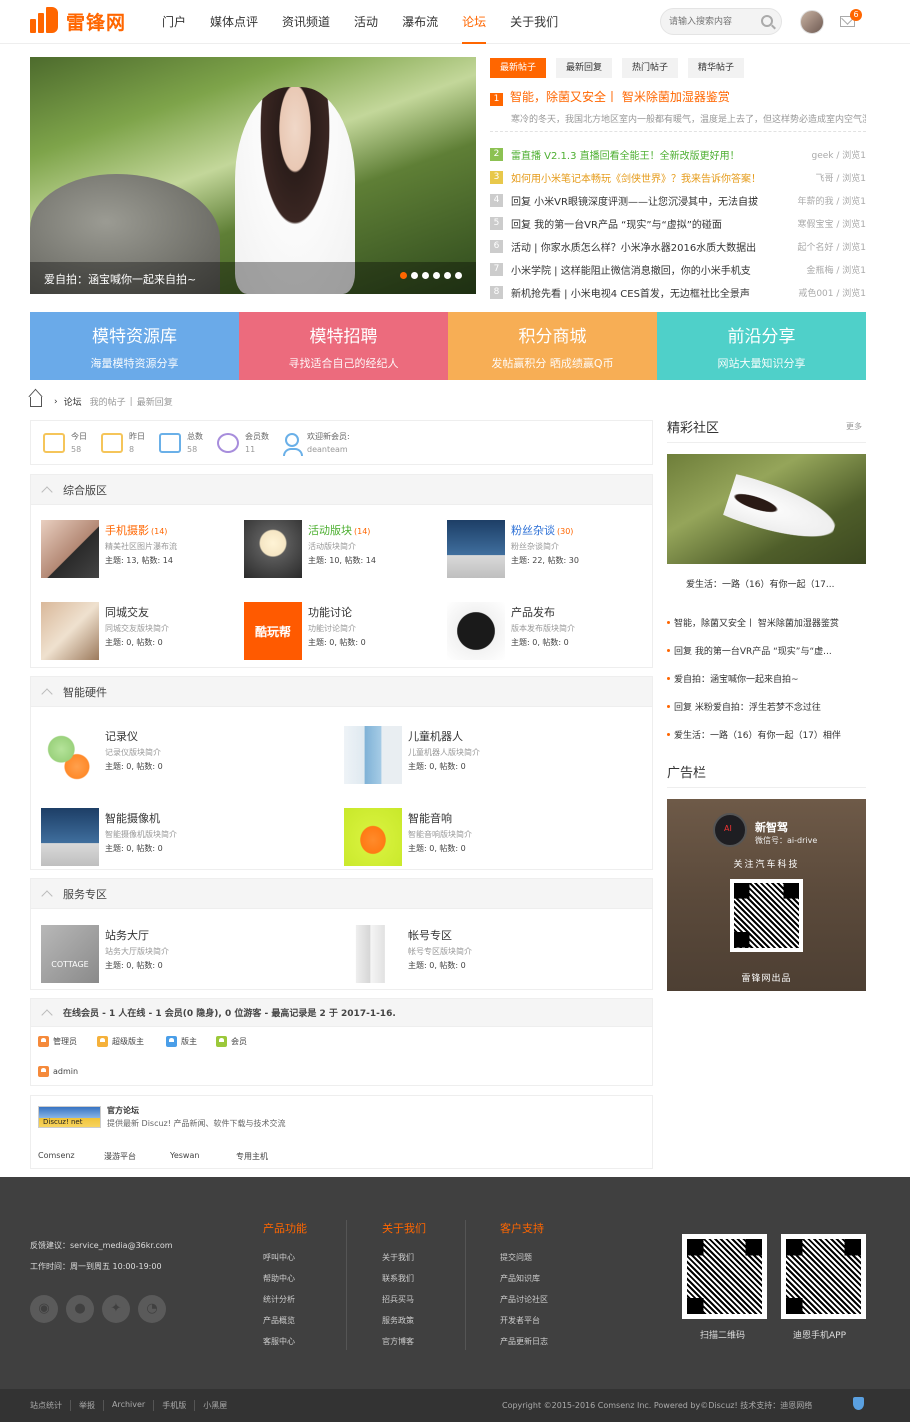 This screenshot has width=910, height=1422. Describe the element at coordinates (584, 68) in the screenshot. I see `tab-latest-replies: 最新回复` at that location.